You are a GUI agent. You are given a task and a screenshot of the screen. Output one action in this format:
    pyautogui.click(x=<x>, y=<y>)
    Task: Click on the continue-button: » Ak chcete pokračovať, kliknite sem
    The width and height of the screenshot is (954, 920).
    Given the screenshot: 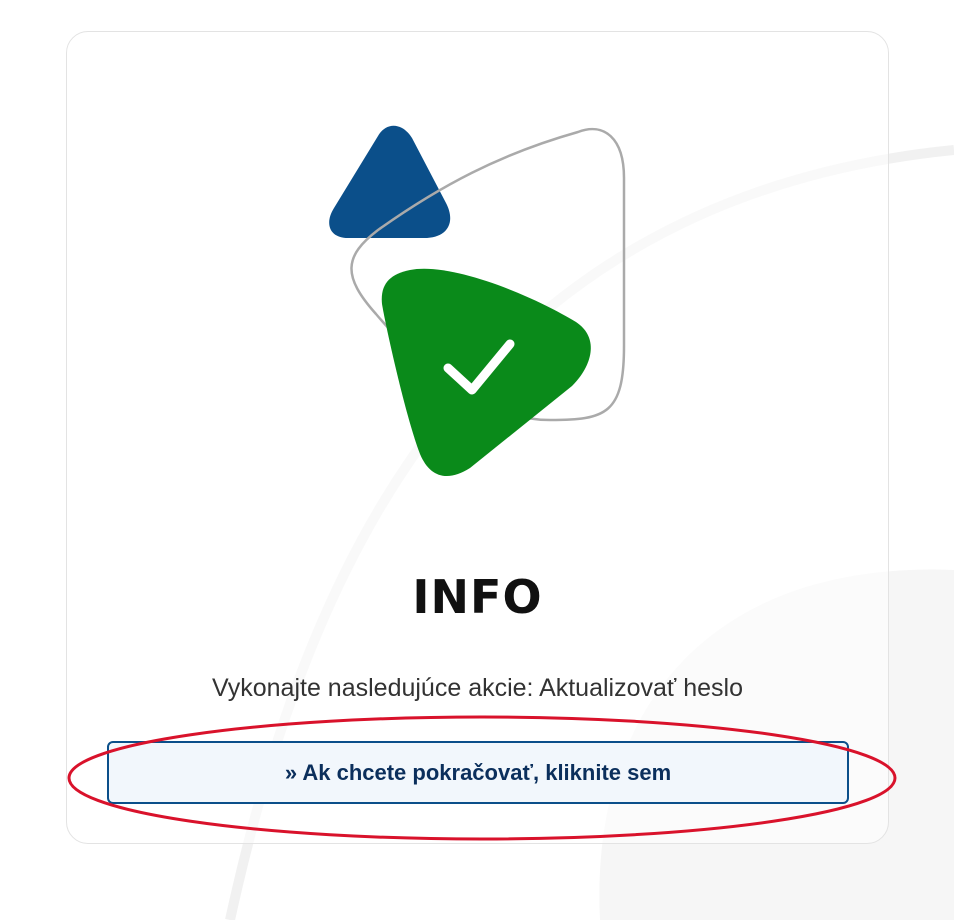 What is the action you would take?
    pyautogui.click(x=478, y=772)
    